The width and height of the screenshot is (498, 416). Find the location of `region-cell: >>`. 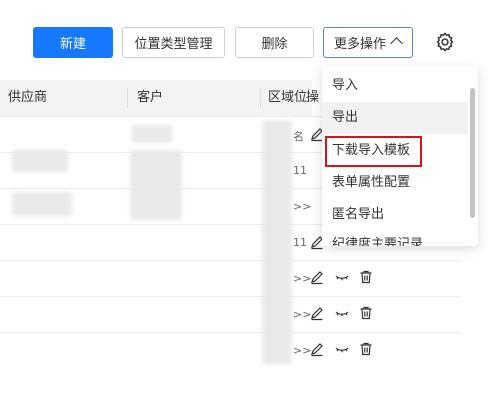

region-cell: >> is located at coordinates (302, 206).